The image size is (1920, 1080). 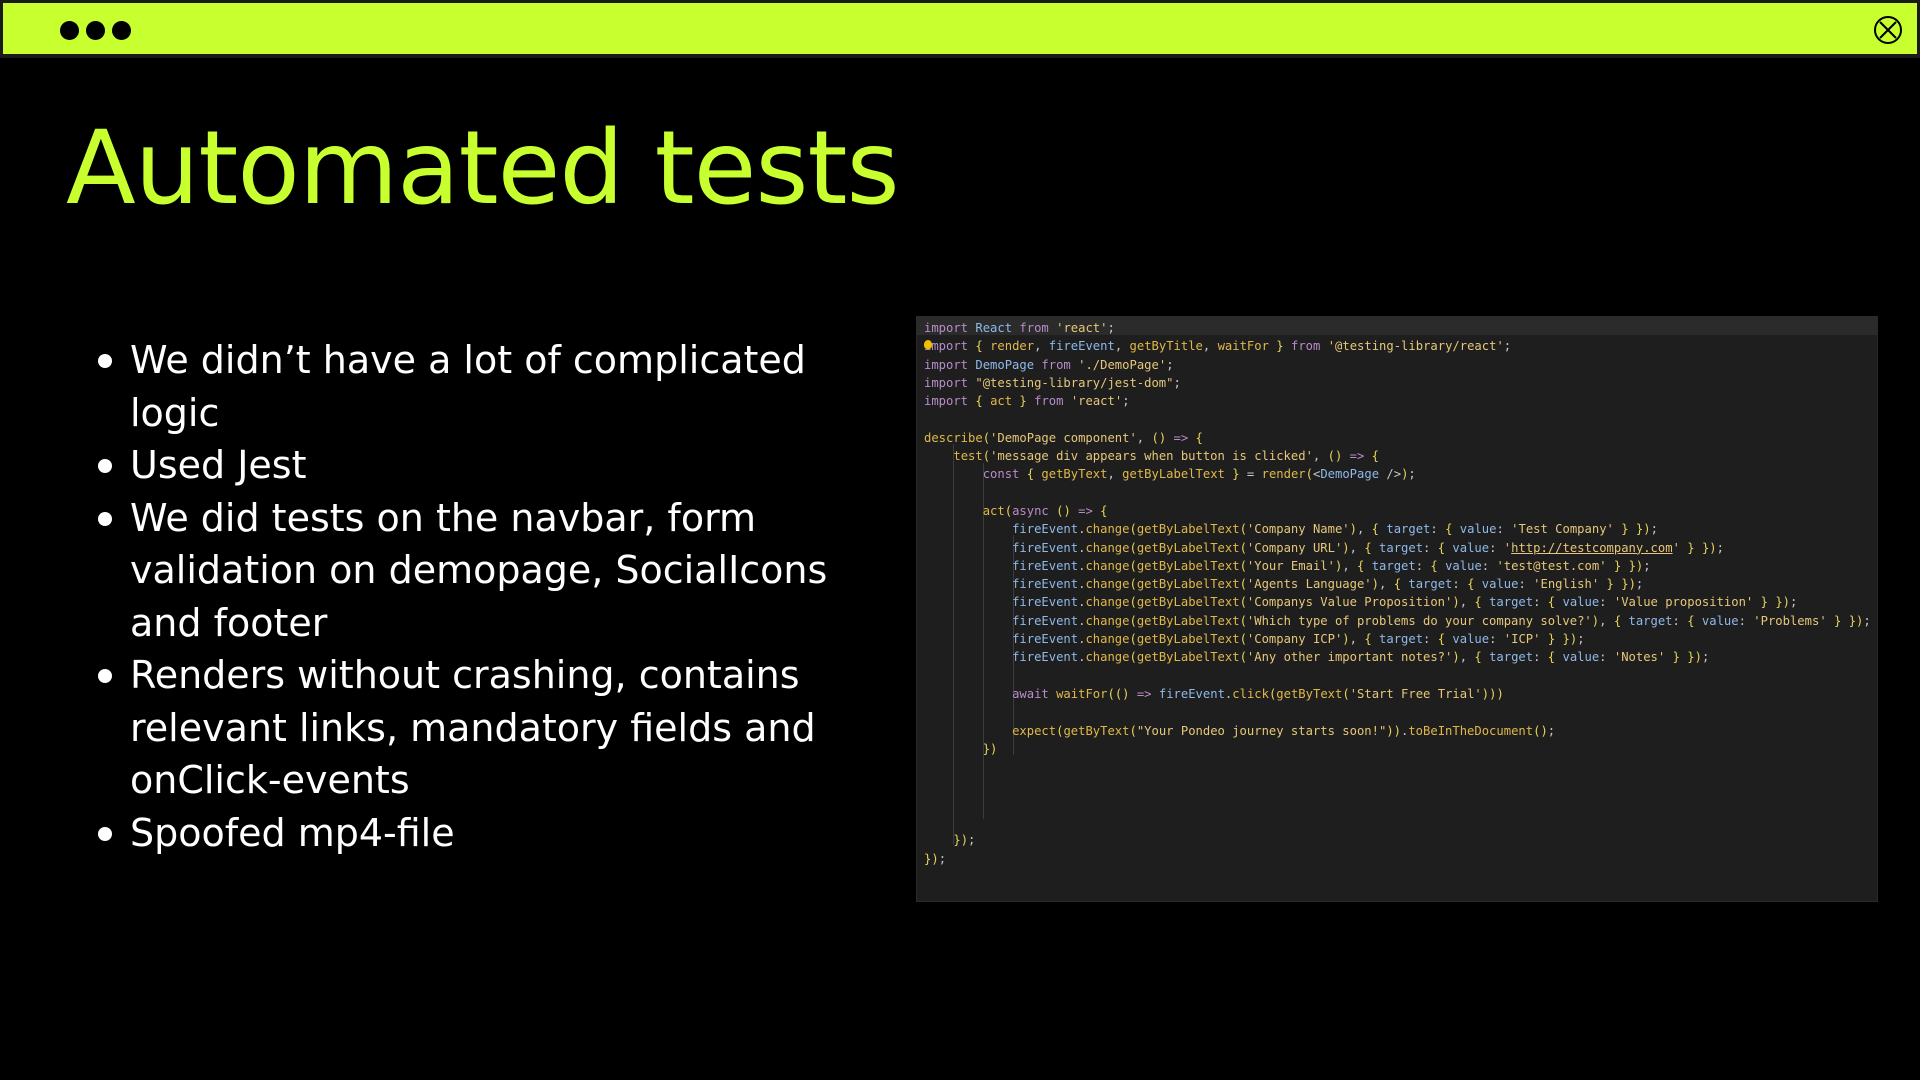 I want to click on code-line: import DemoPage from './DemoPage';, so click(x=1049, y=364).